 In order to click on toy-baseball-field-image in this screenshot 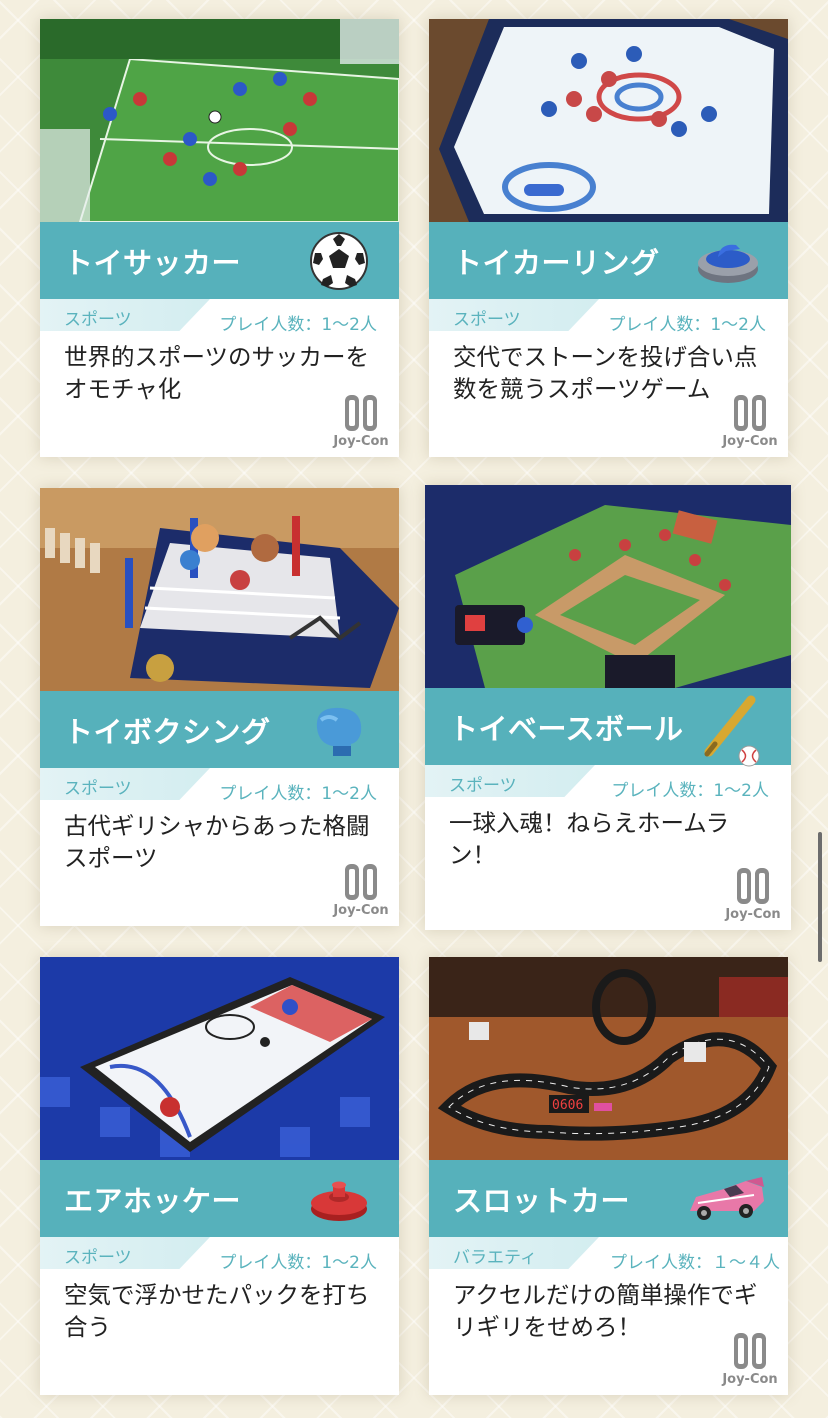, I will do `click(608, 586)`.